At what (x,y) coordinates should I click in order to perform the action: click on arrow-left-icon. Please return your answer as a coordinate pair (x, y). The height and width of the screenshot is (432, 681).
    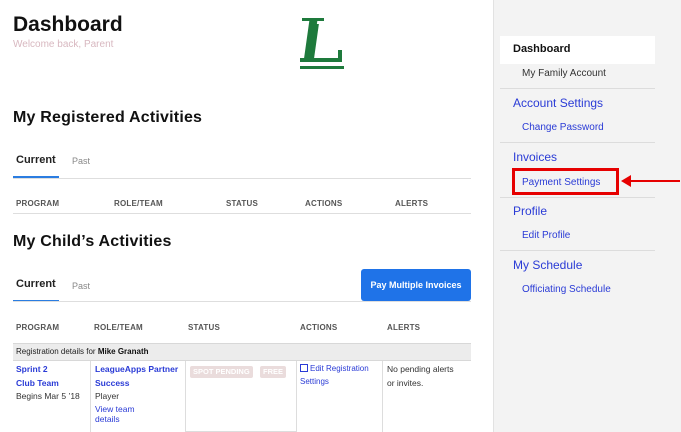
    Looking at the image, I should click on (626, 181).